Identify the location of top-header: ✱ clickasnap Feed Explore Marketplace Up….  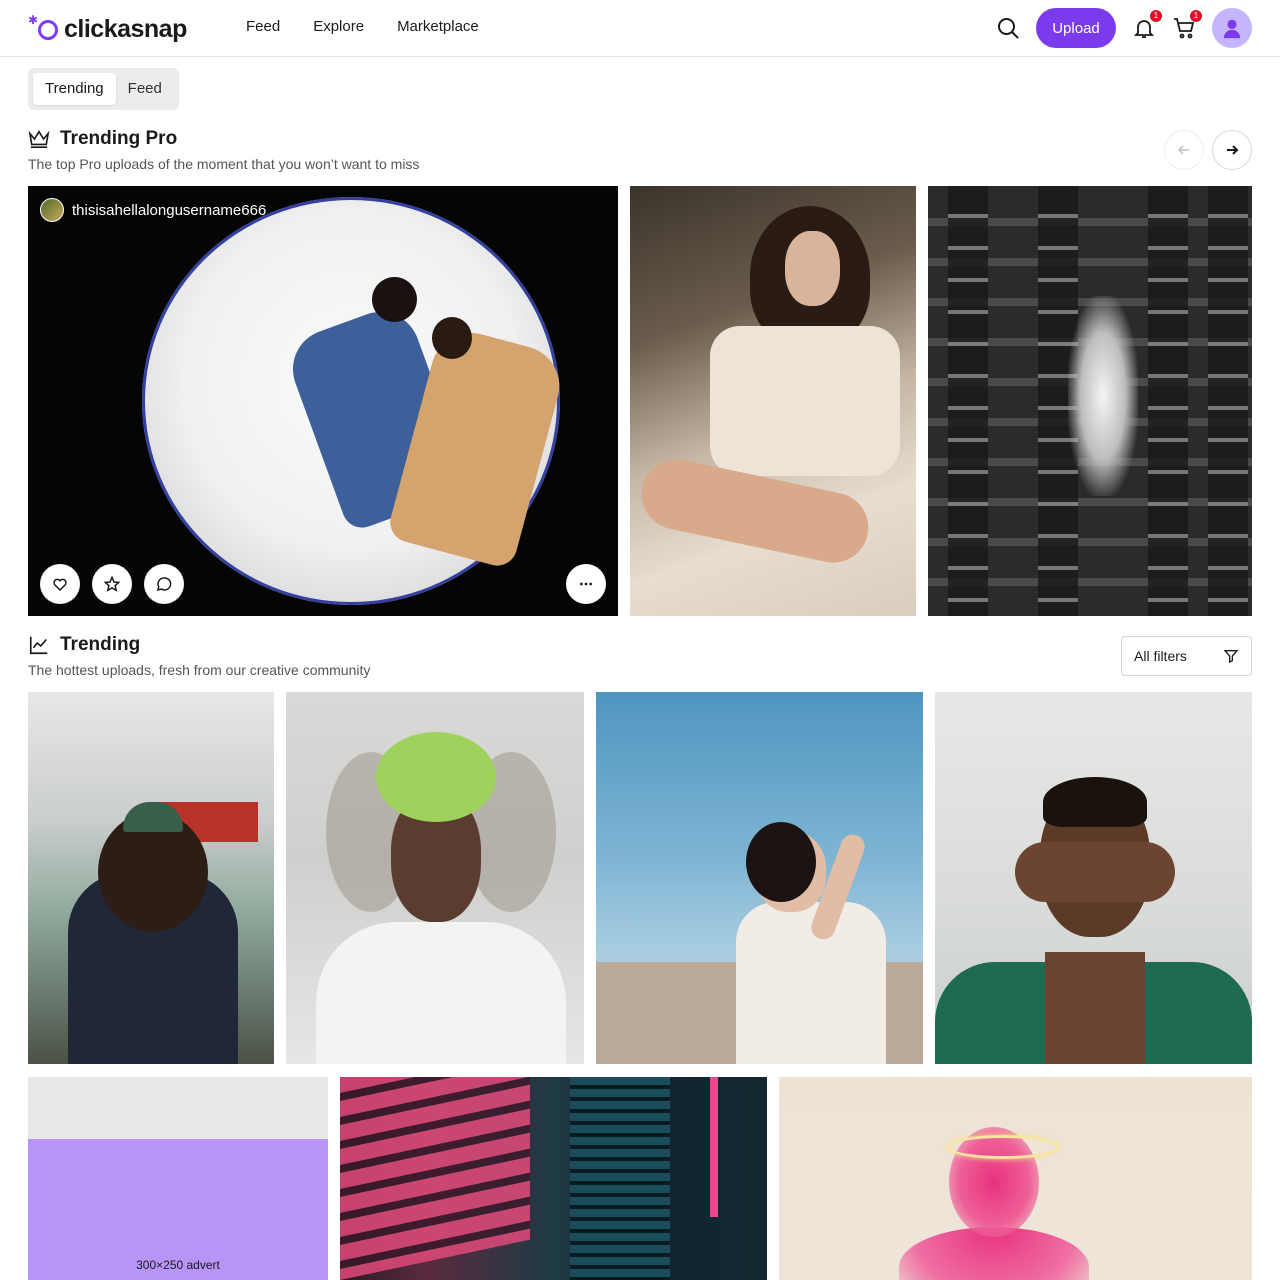
(640, 28).